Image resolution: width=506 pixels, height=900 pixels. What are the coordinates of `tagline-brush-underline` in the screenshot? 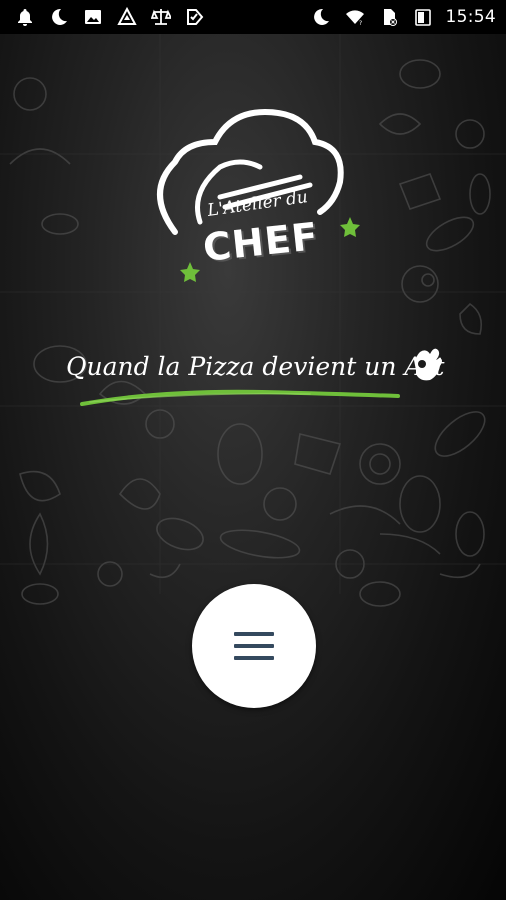 It's located at (240, 397).